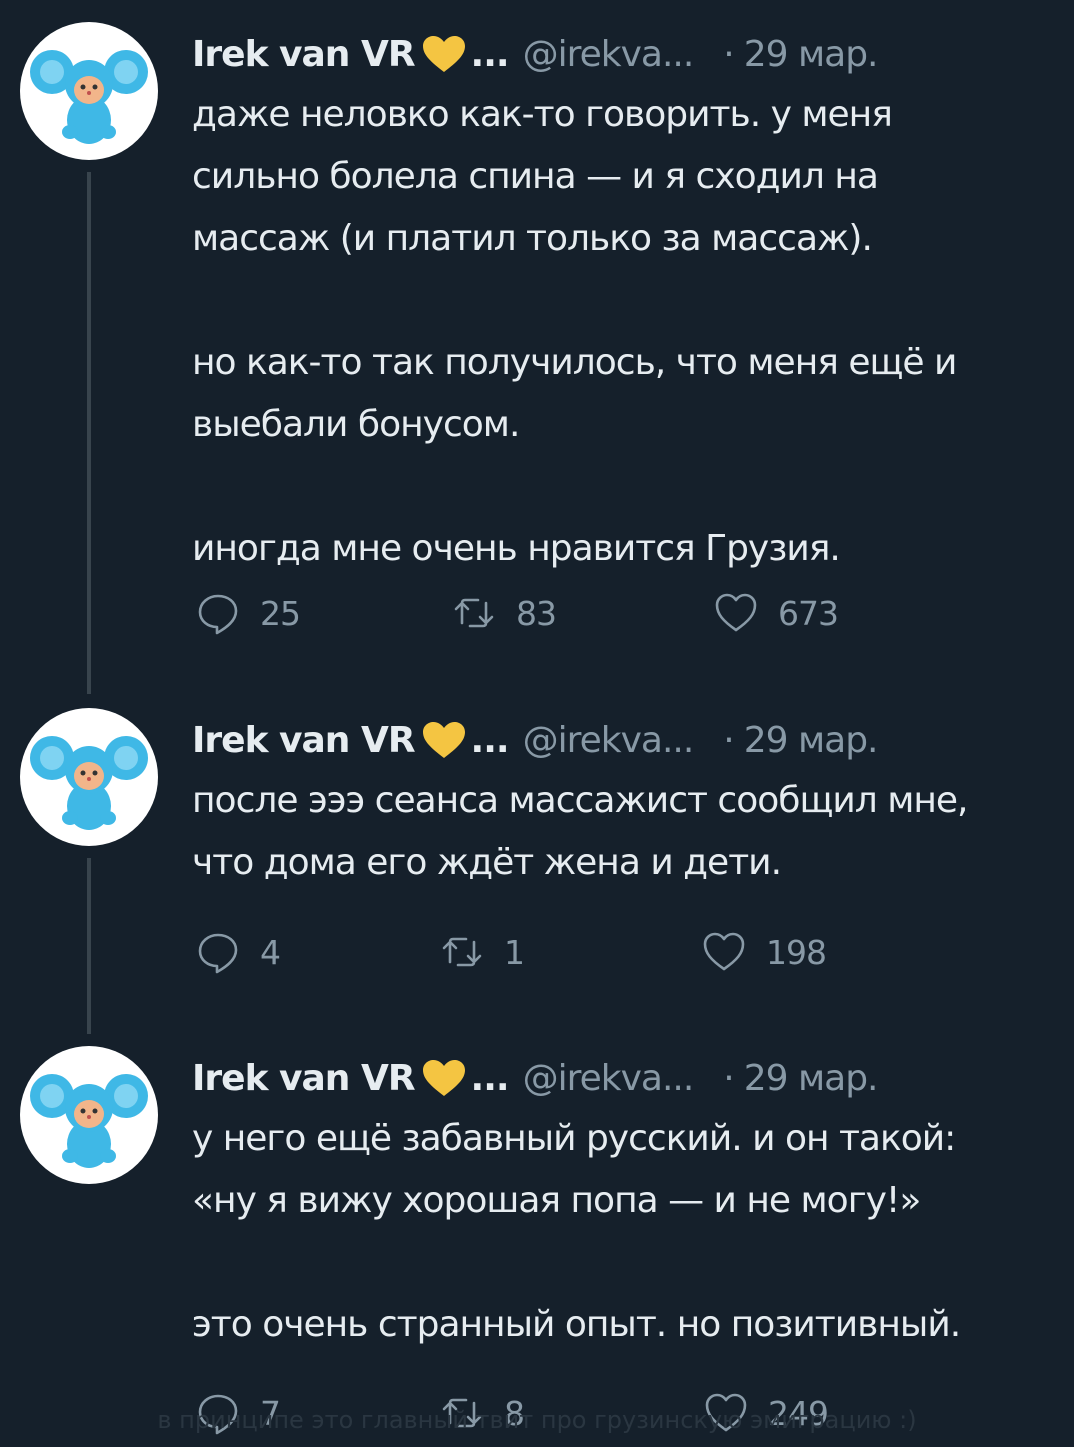  What do you see at coordinates (516, 548) in the screenshot?
I see `tweet-text-line: иногда мне очень нравится Грузия.` at bounding box center [516, 548].